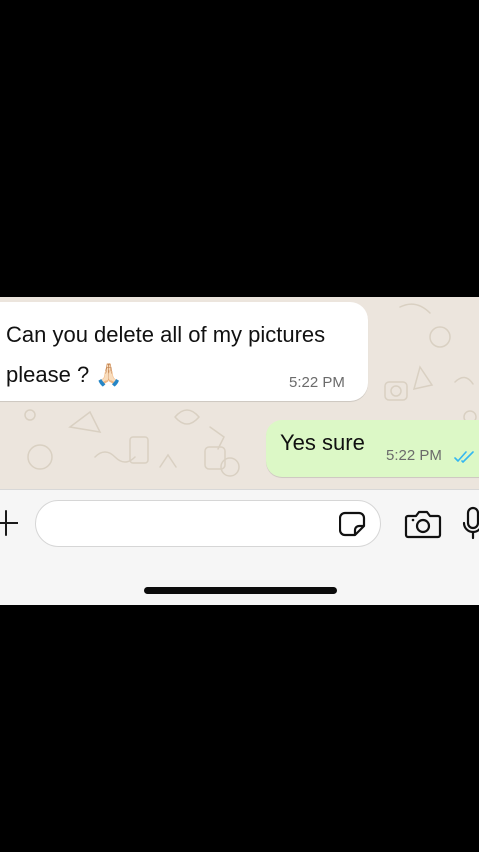 The height and width of the screenshot is (852, 479). I want to click on message-input, so click(208, 523).